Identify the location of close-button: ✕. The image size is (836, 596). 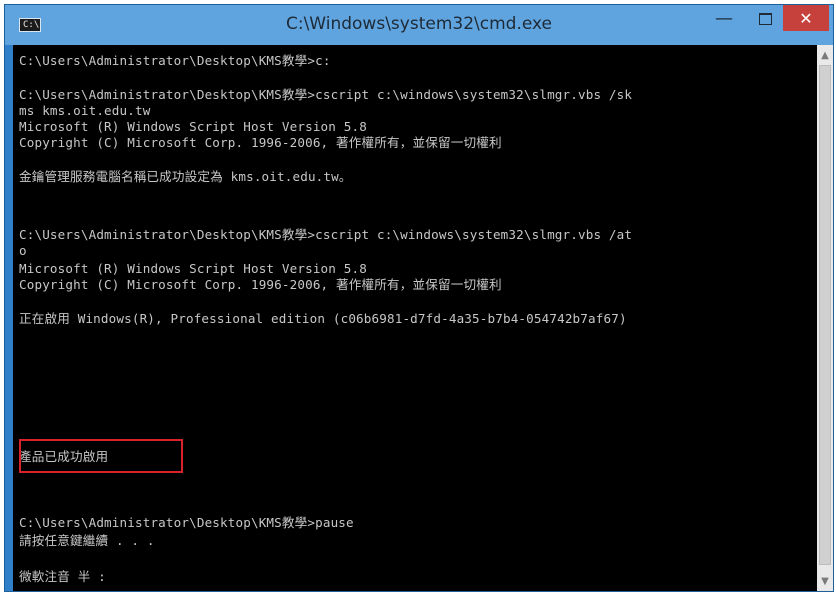
(806, 18).